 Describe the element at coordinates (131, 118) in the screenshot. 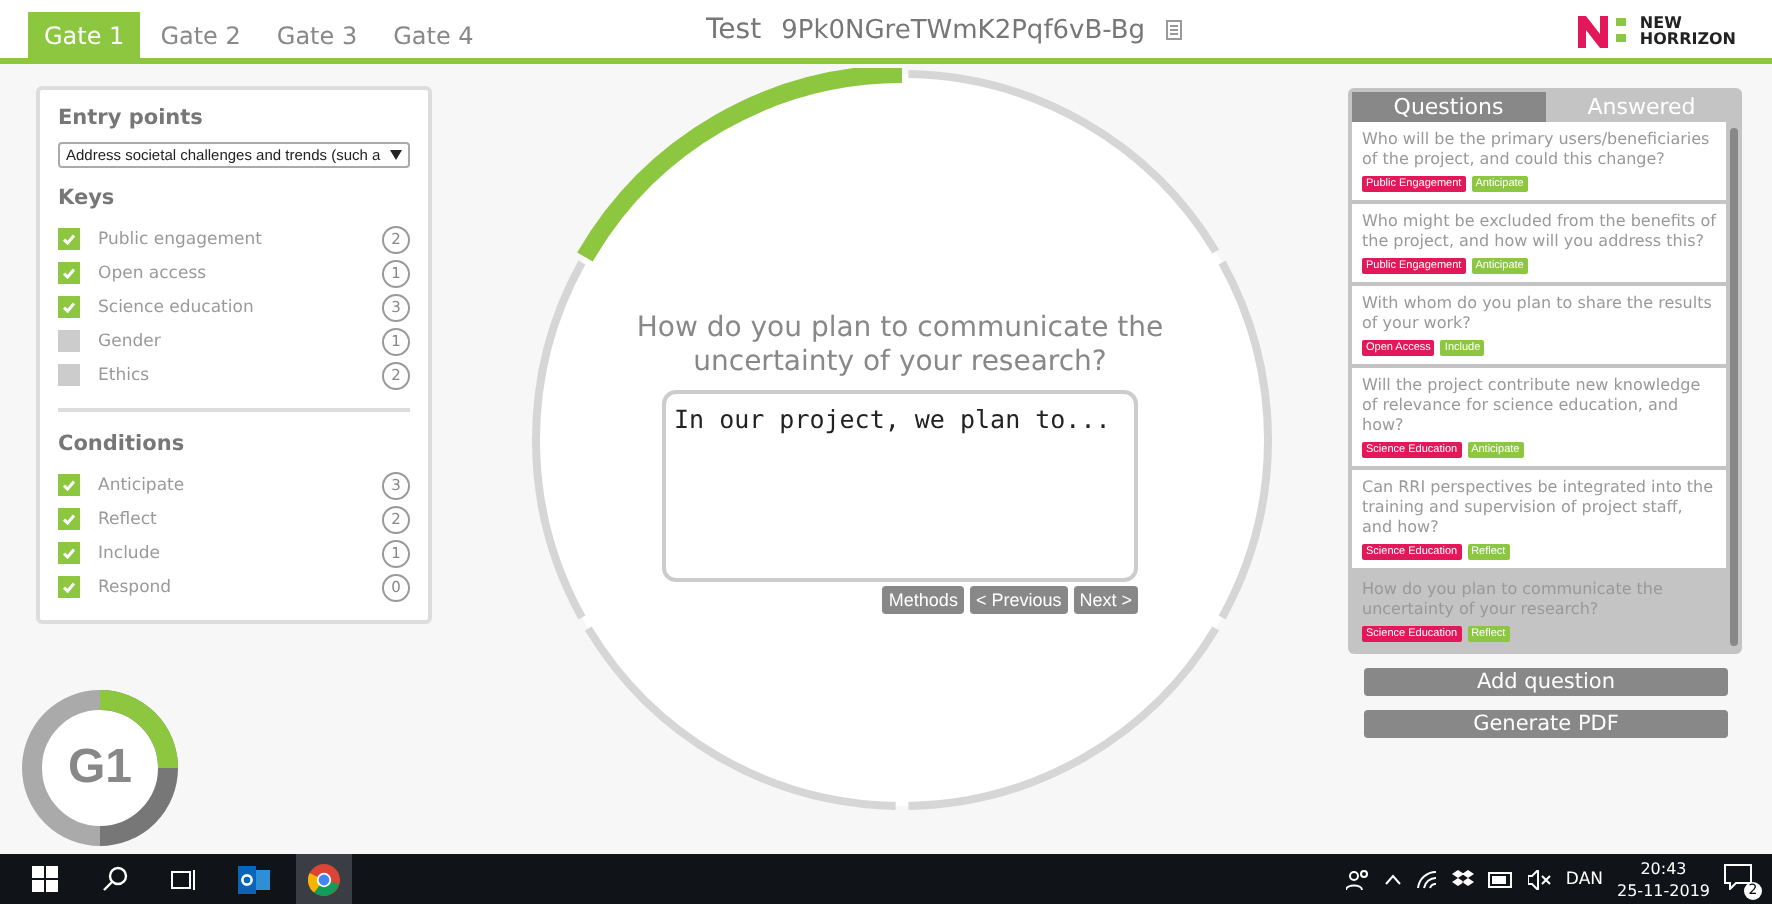

I see `section-heading: Entry points` at that location.